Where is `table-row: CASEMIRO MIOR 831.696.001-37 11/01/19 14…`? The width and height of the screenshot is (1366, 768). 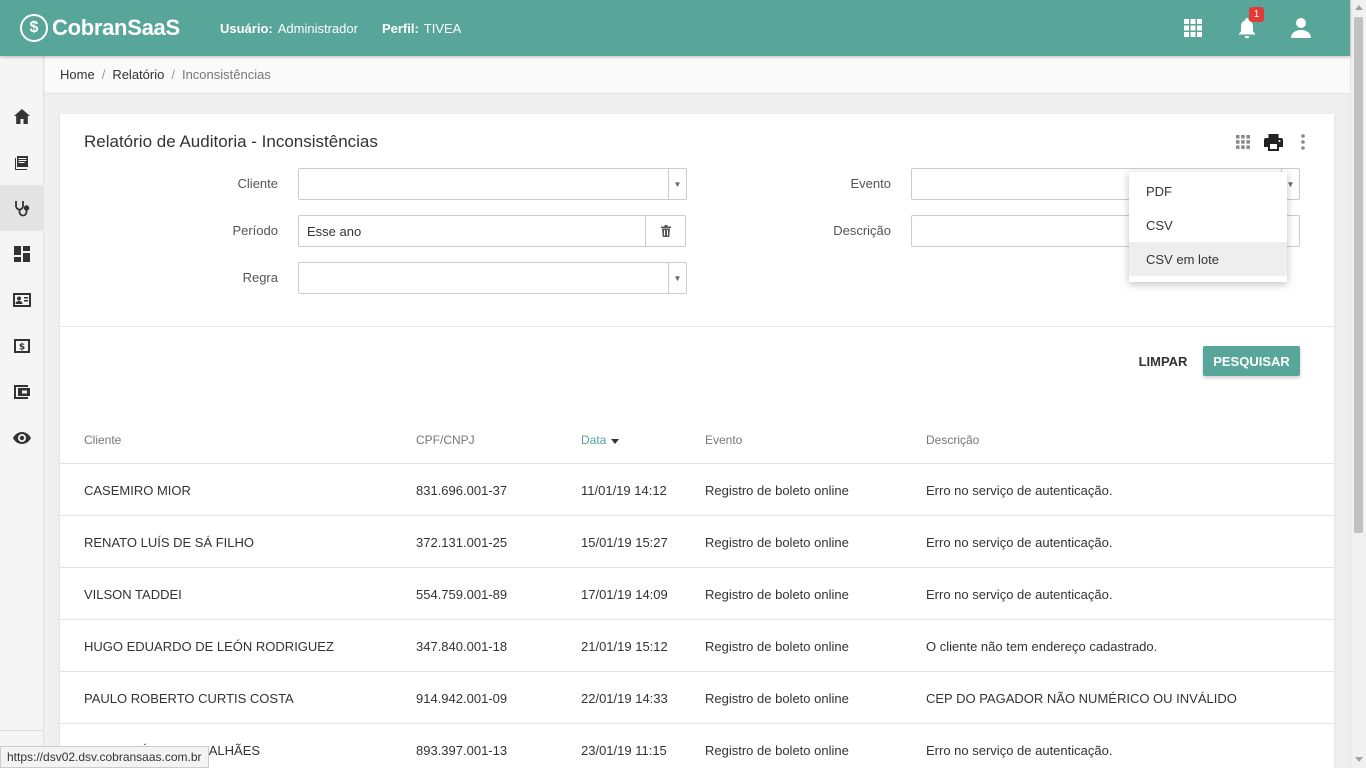
table-row: CASEMIRO MIOR 831.696.001-37 11/01/19 14… is located at coordinates (697, 490).